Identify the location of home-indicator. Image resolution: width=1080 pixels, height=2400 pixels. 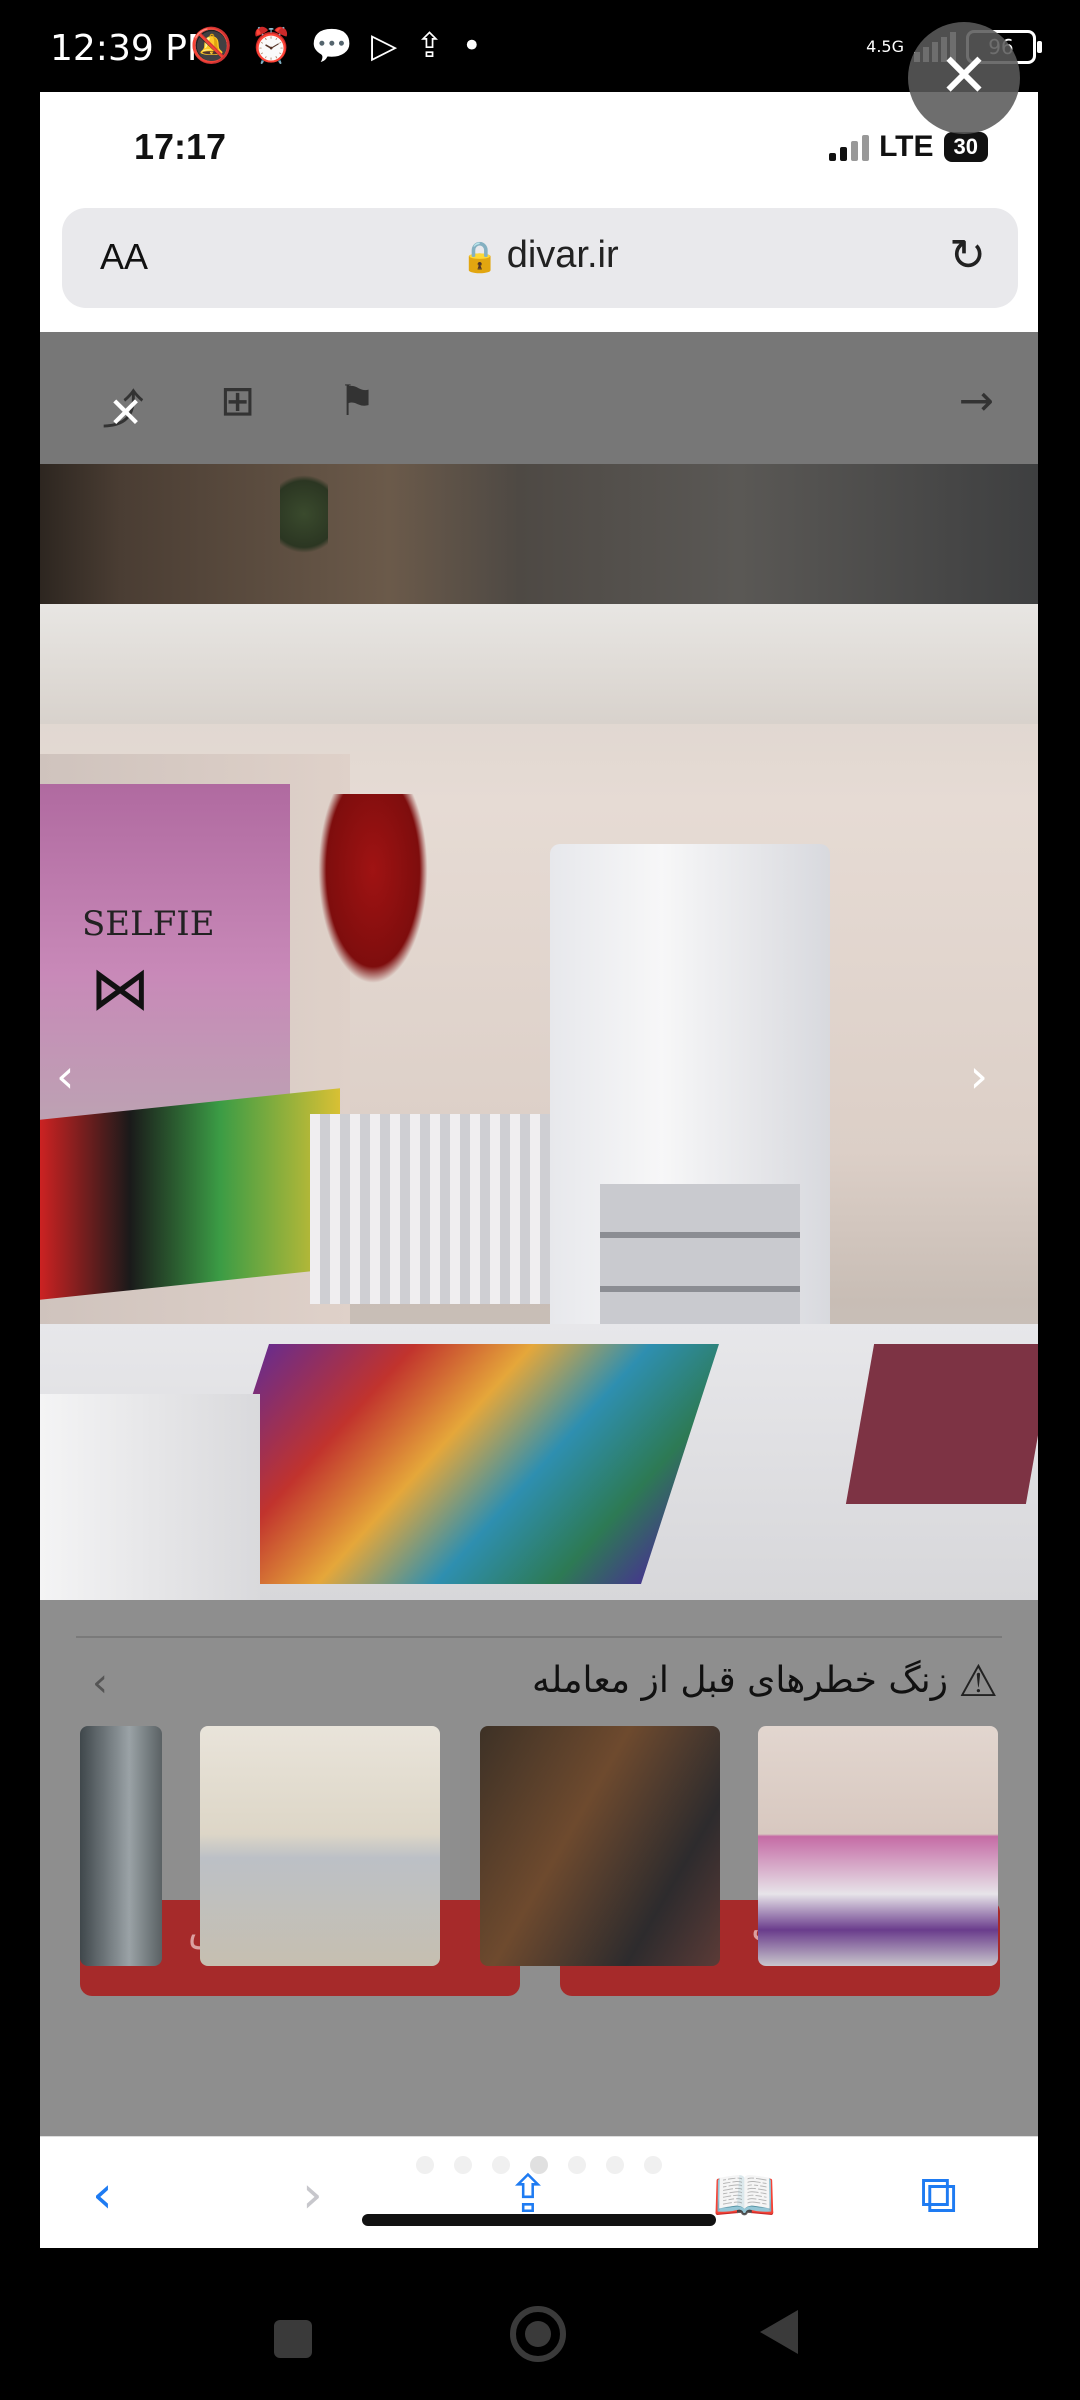
(539, 2220).